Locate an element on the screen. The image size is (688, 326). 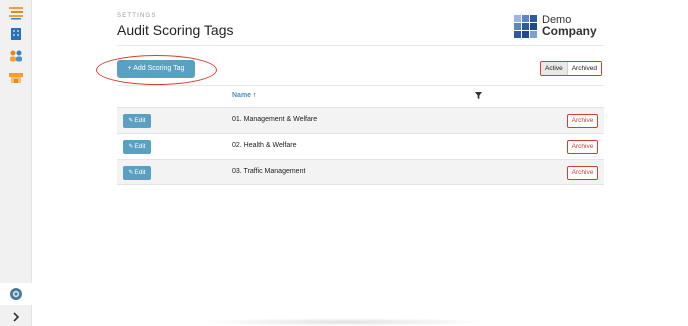
row-name: 02. Health & Welfare is located at coordinates (264, 145).